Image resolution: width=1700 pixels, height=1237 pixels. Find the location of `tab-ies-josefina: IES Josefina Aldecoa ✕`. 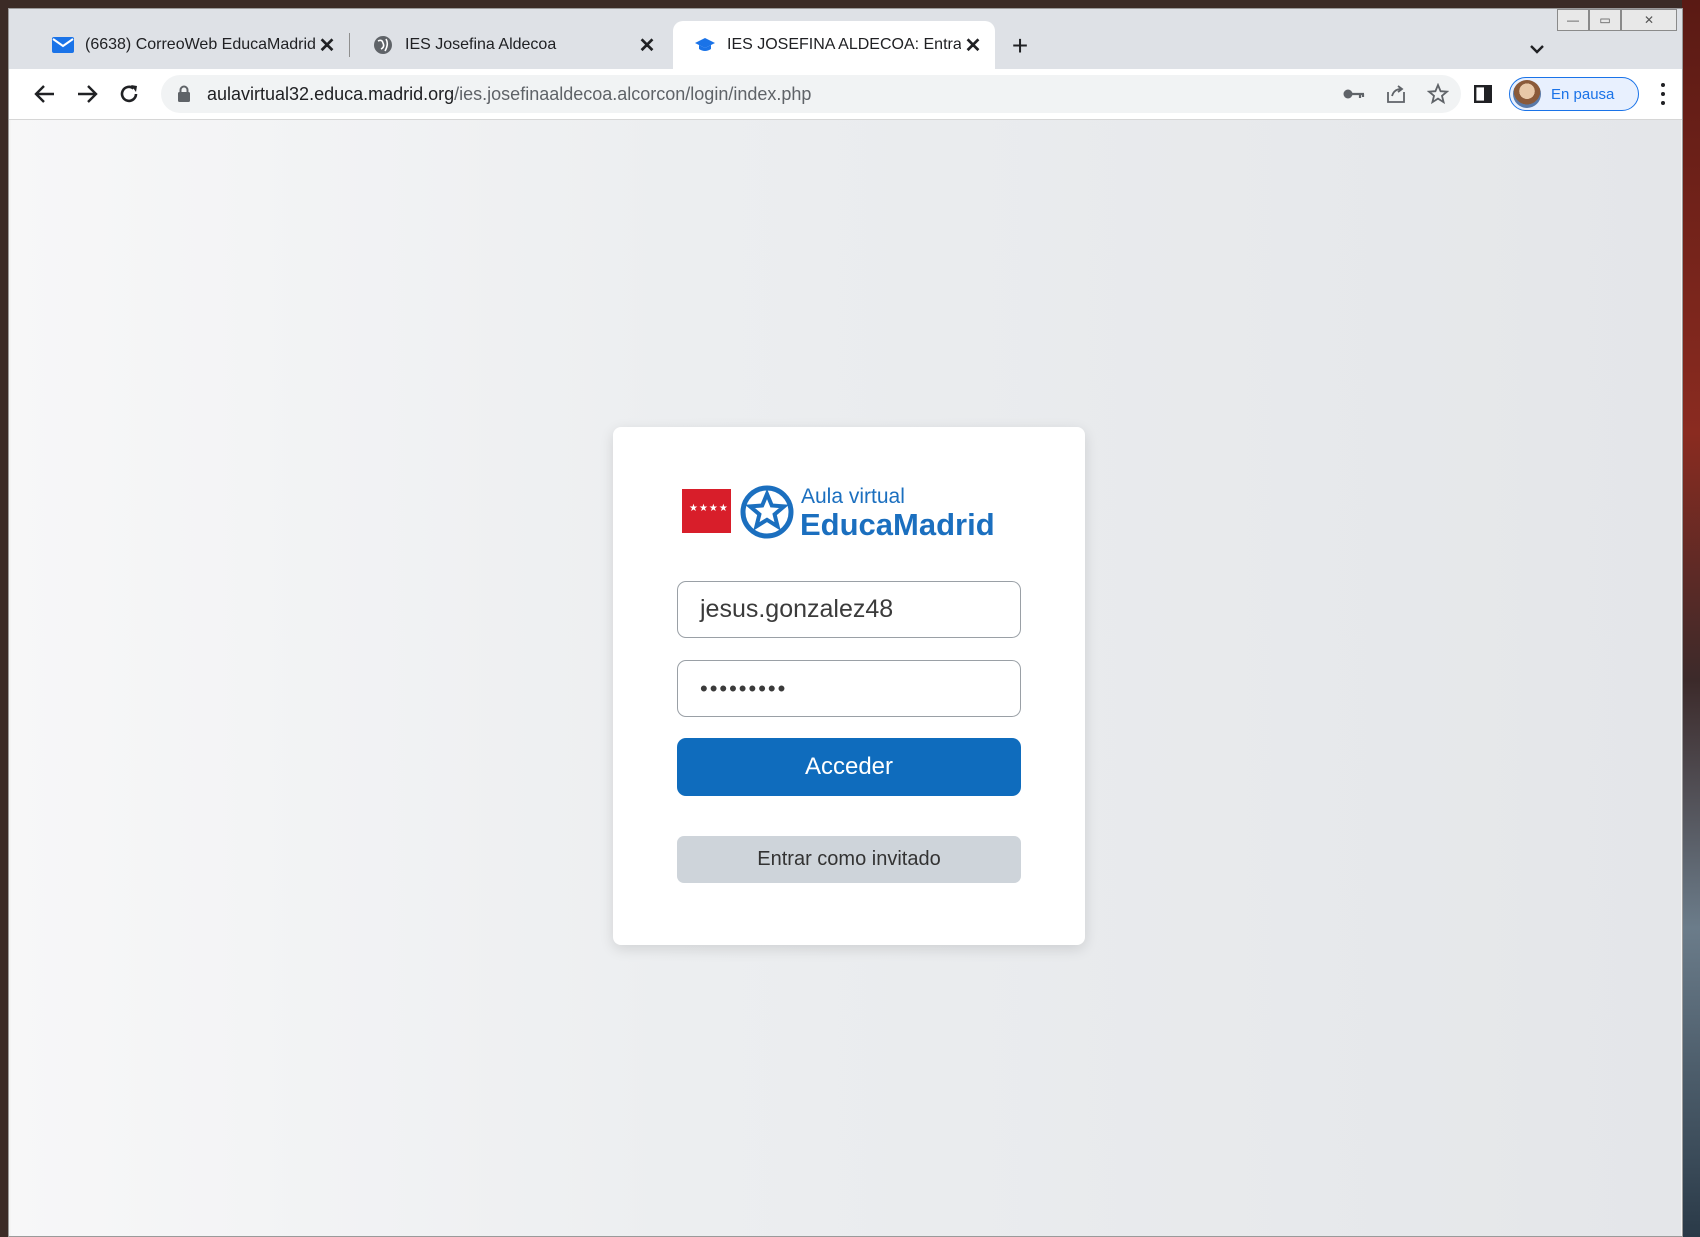

tab-ies-josefina: IES Josefina Aldecoa ✕ is located at coordinates (510, 45).